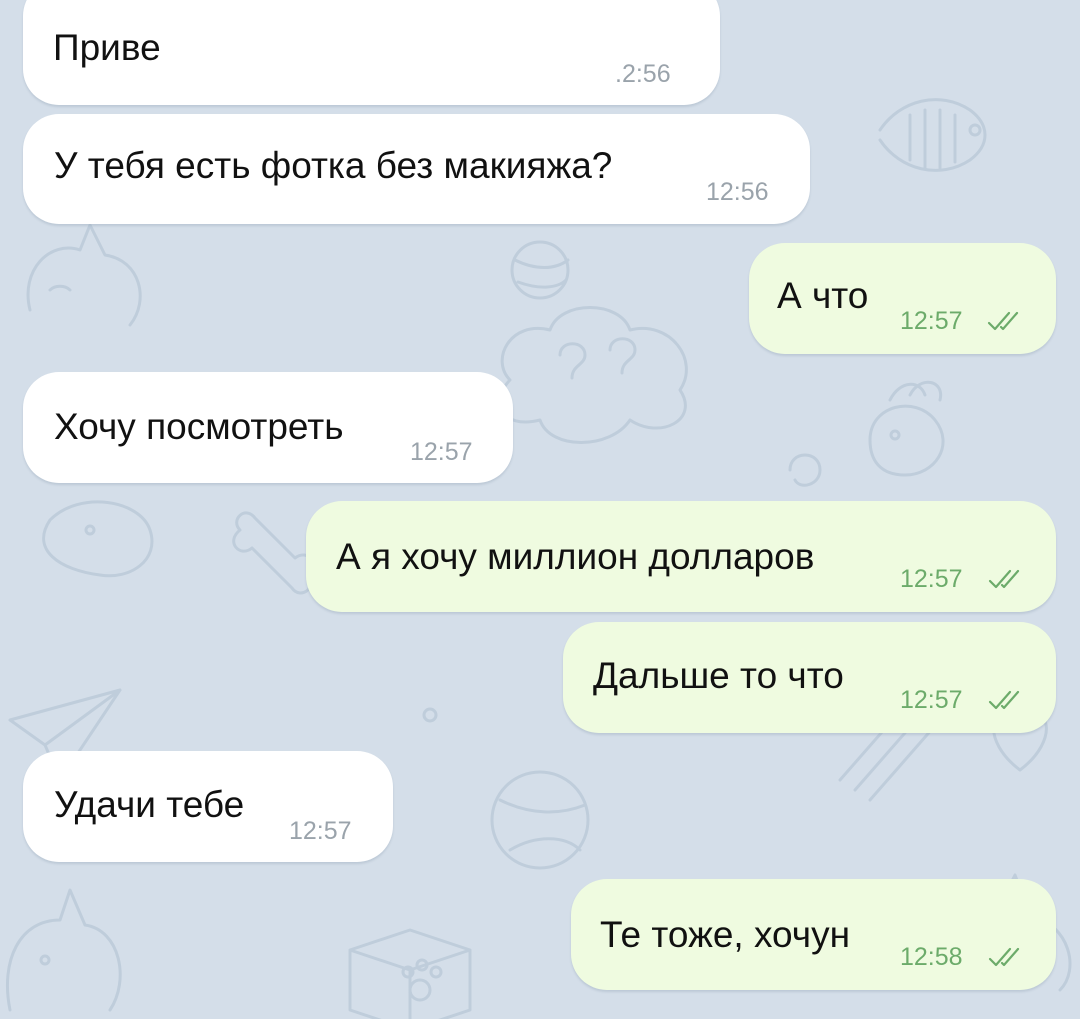 The width and height of the screenshot is (1080, 1019). What do you see at coordinates (823, 295) in the screenshot?
I see `message-text: А что` at bounding box center [823, 295].